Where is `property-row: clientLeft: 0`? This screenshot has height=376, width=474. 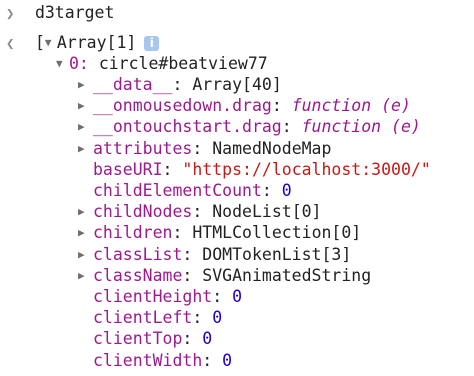 property-row: clientLeft: 0 is located at coordinates (157, 317).